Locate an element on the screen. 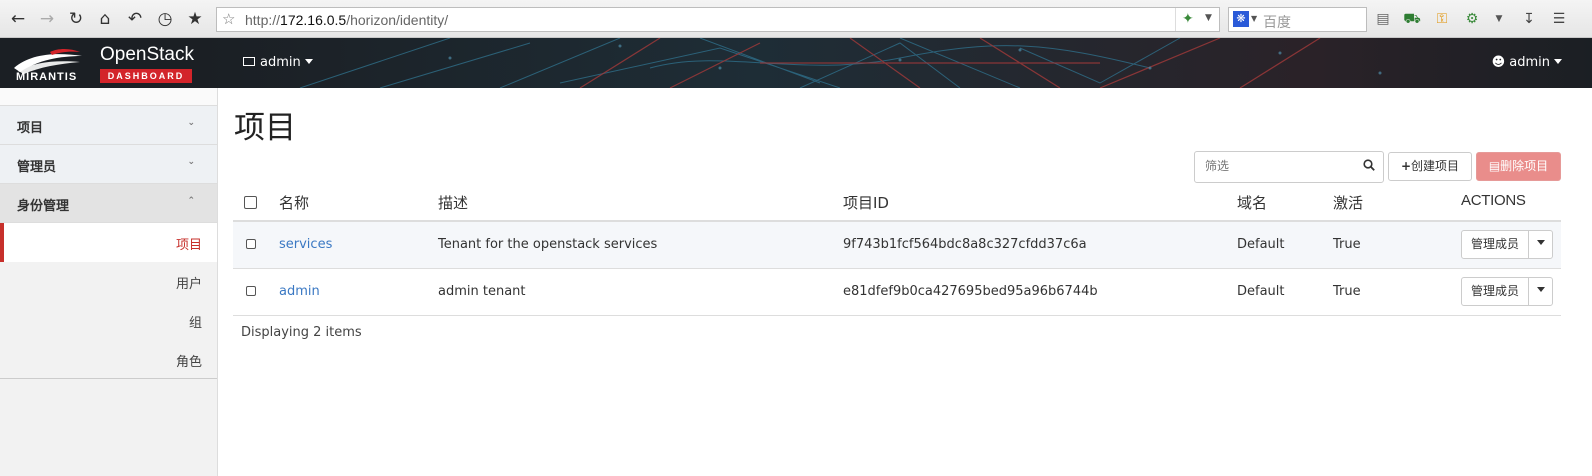 The width and height of the screenshot is (1592, 476). project-description: Tenant for the openstack services is located at coordinates (548, 244).